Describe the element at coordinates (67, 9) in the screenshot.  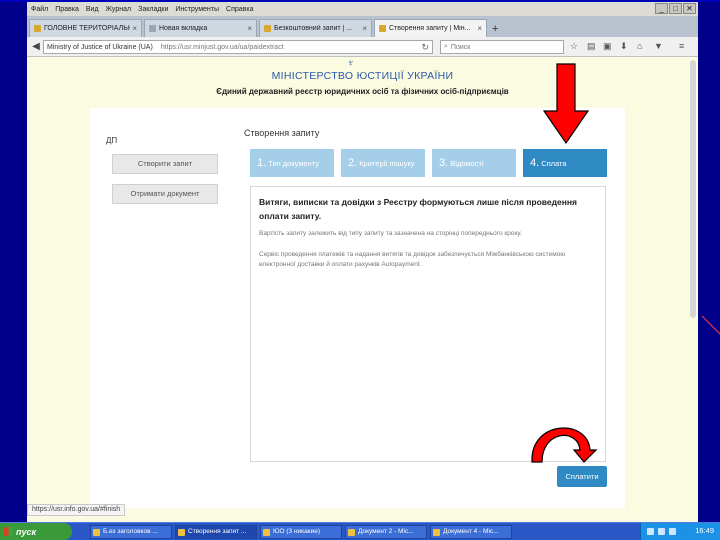
I see `menu-edit: Правка` at that location.